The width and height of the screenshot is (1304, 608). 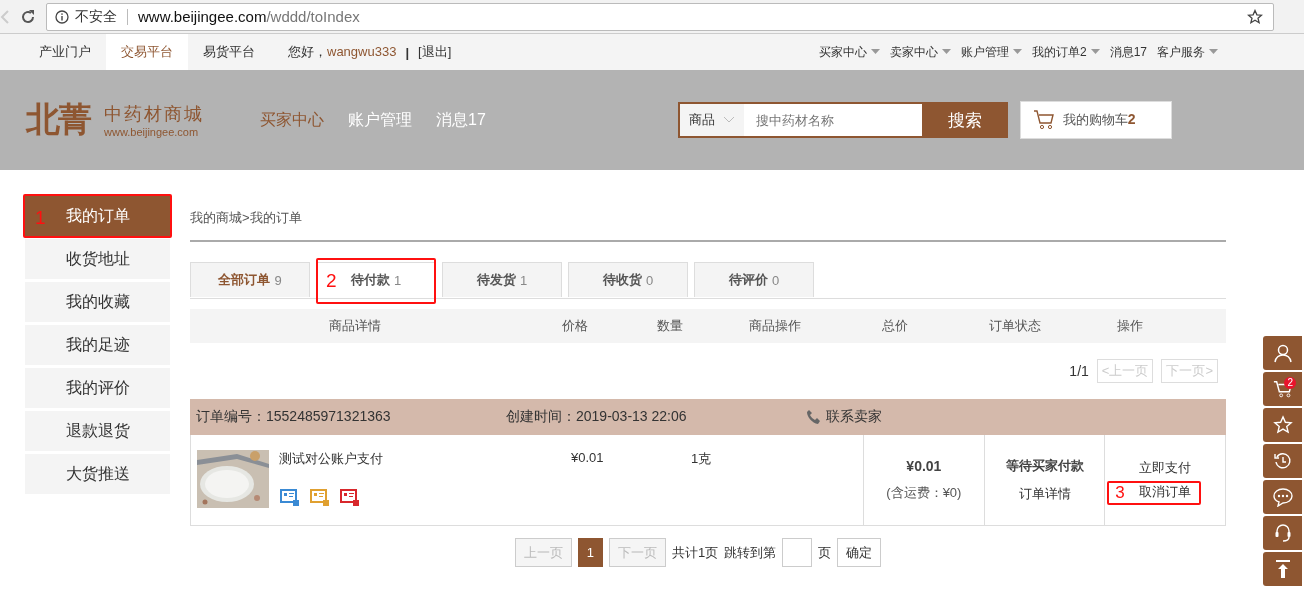 I want to click on annotation-number: 1, so click(x=40, y=217).